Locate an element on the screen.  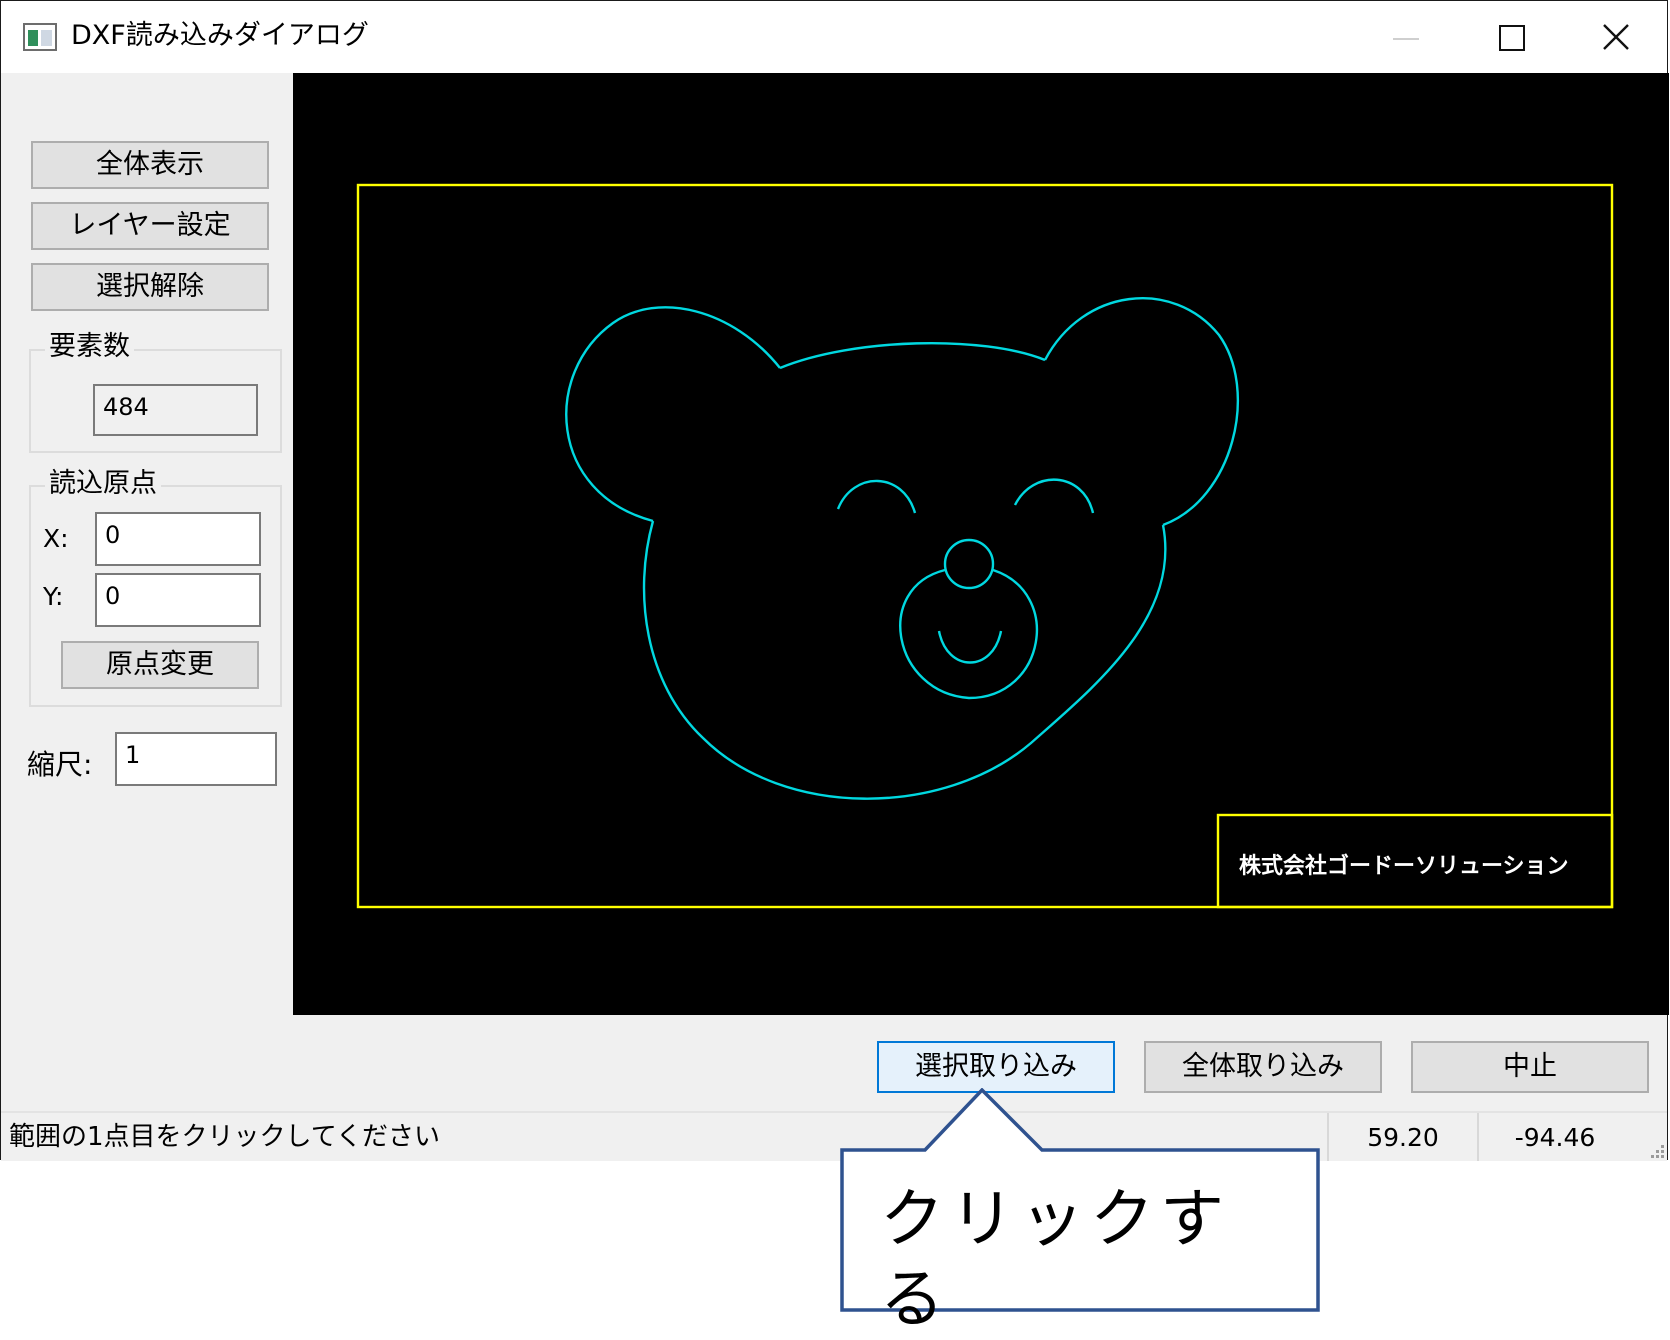
right-eye is located at coordinates (1054, 496).